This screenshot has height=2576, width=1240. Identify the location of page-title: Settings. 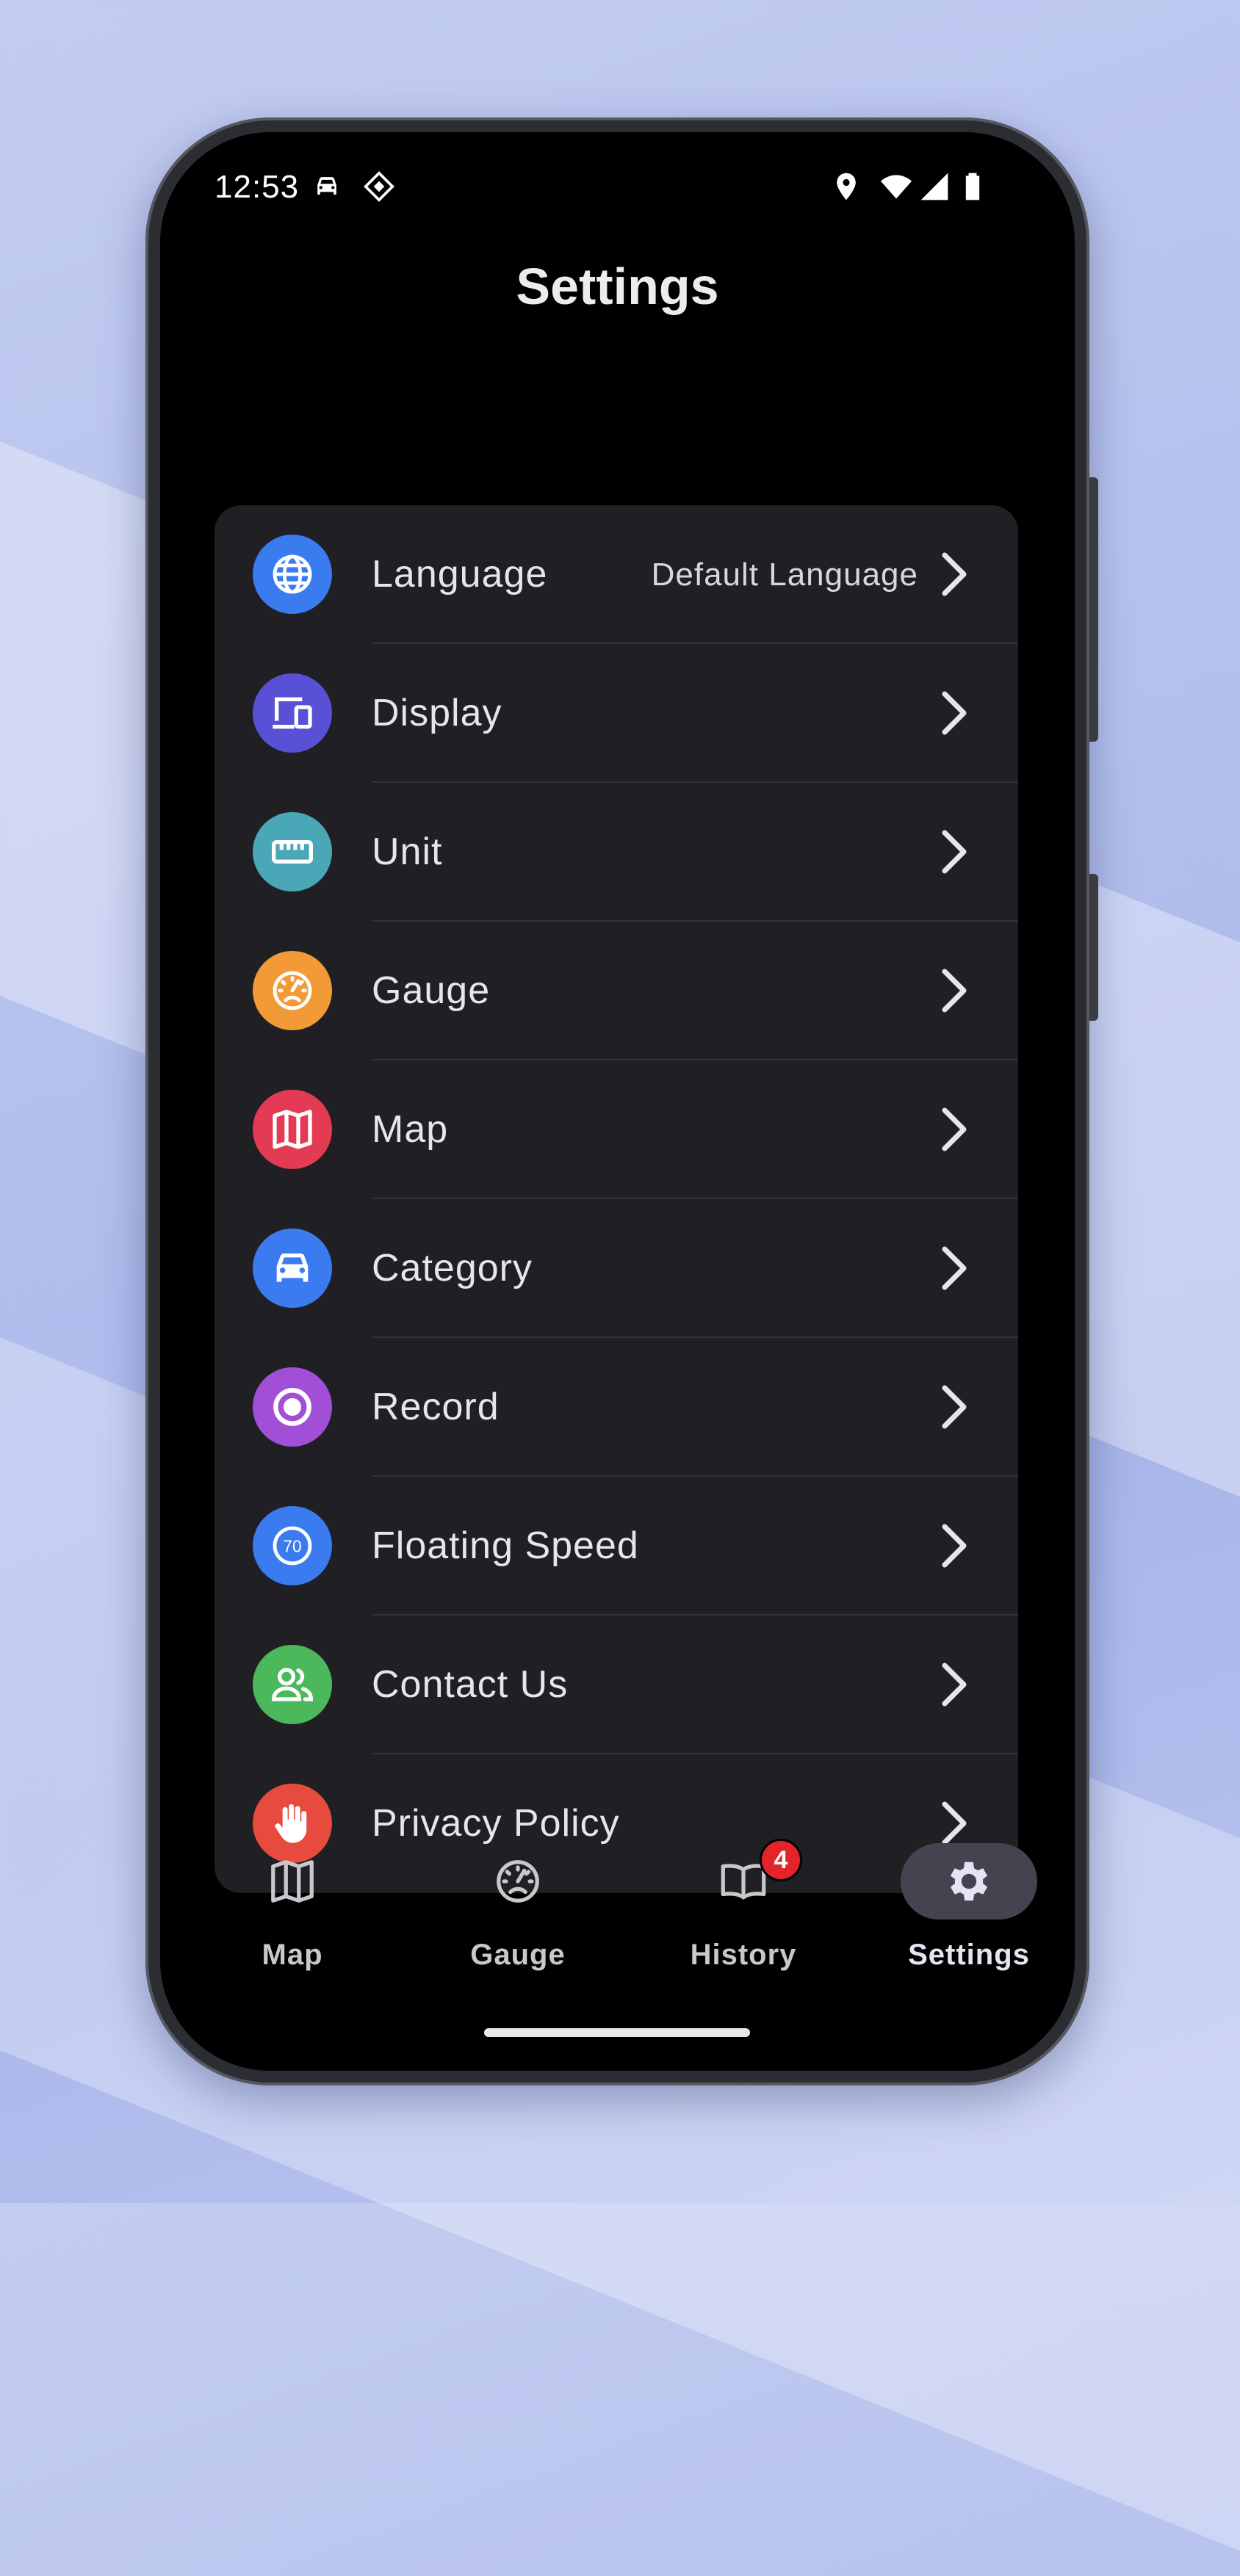
(617, 286).